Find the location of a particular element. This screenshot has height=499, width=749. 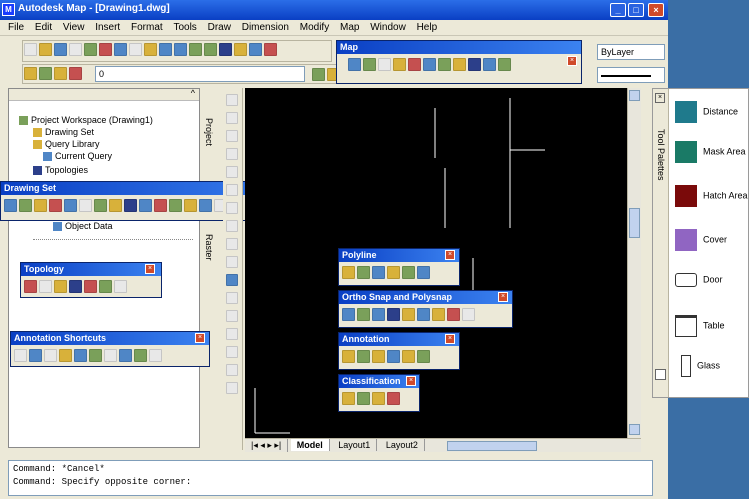

save-back-icon is located at coordinates (384, 64).